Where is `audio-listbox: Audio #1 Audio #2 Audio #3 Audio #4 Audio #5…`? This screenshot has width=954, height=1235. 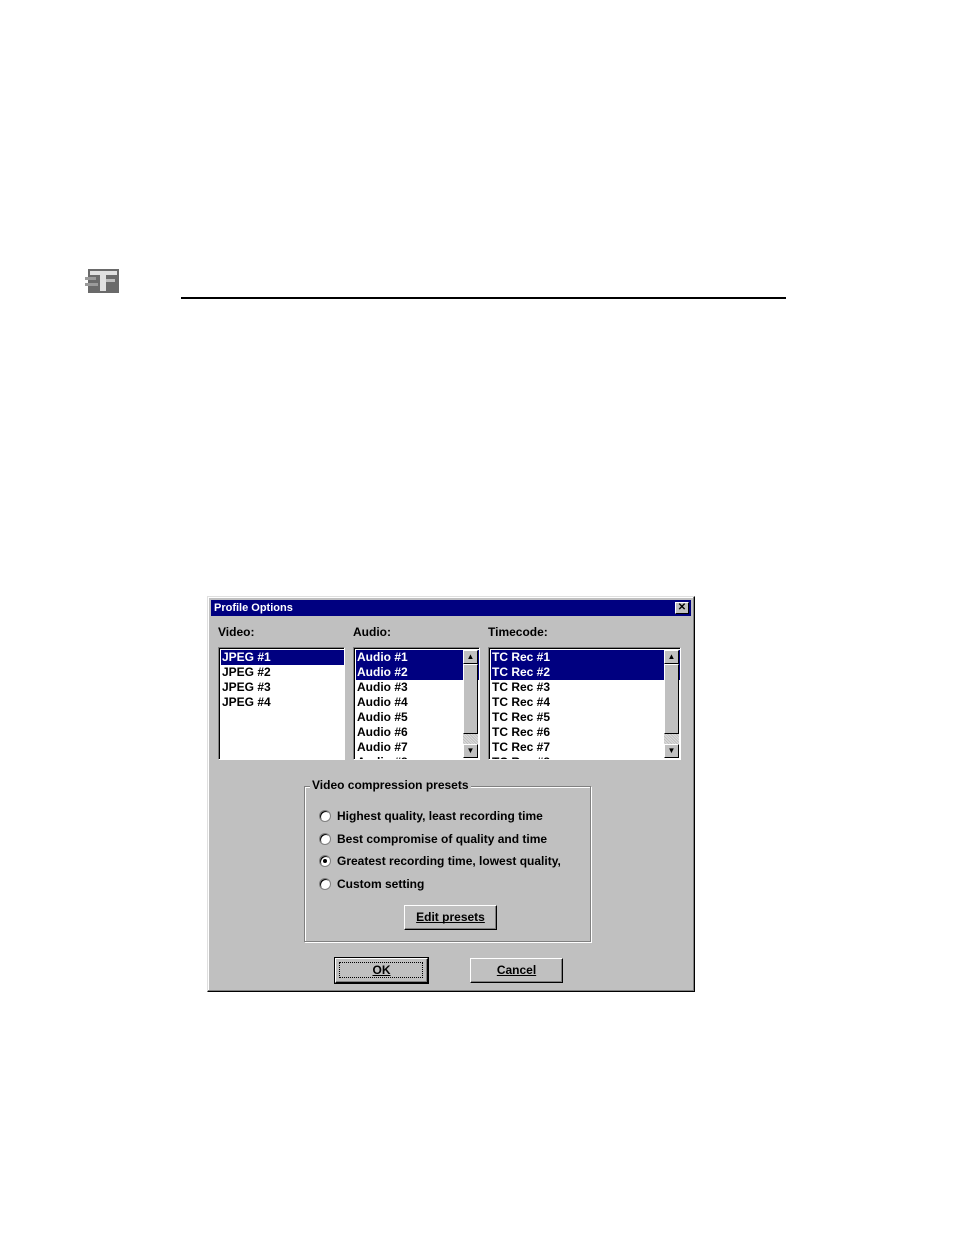
audio-listbox: Audio #1 Audio #2 Audio #3 Audio #4 Audio #5… is located at coordinates (416, 703).